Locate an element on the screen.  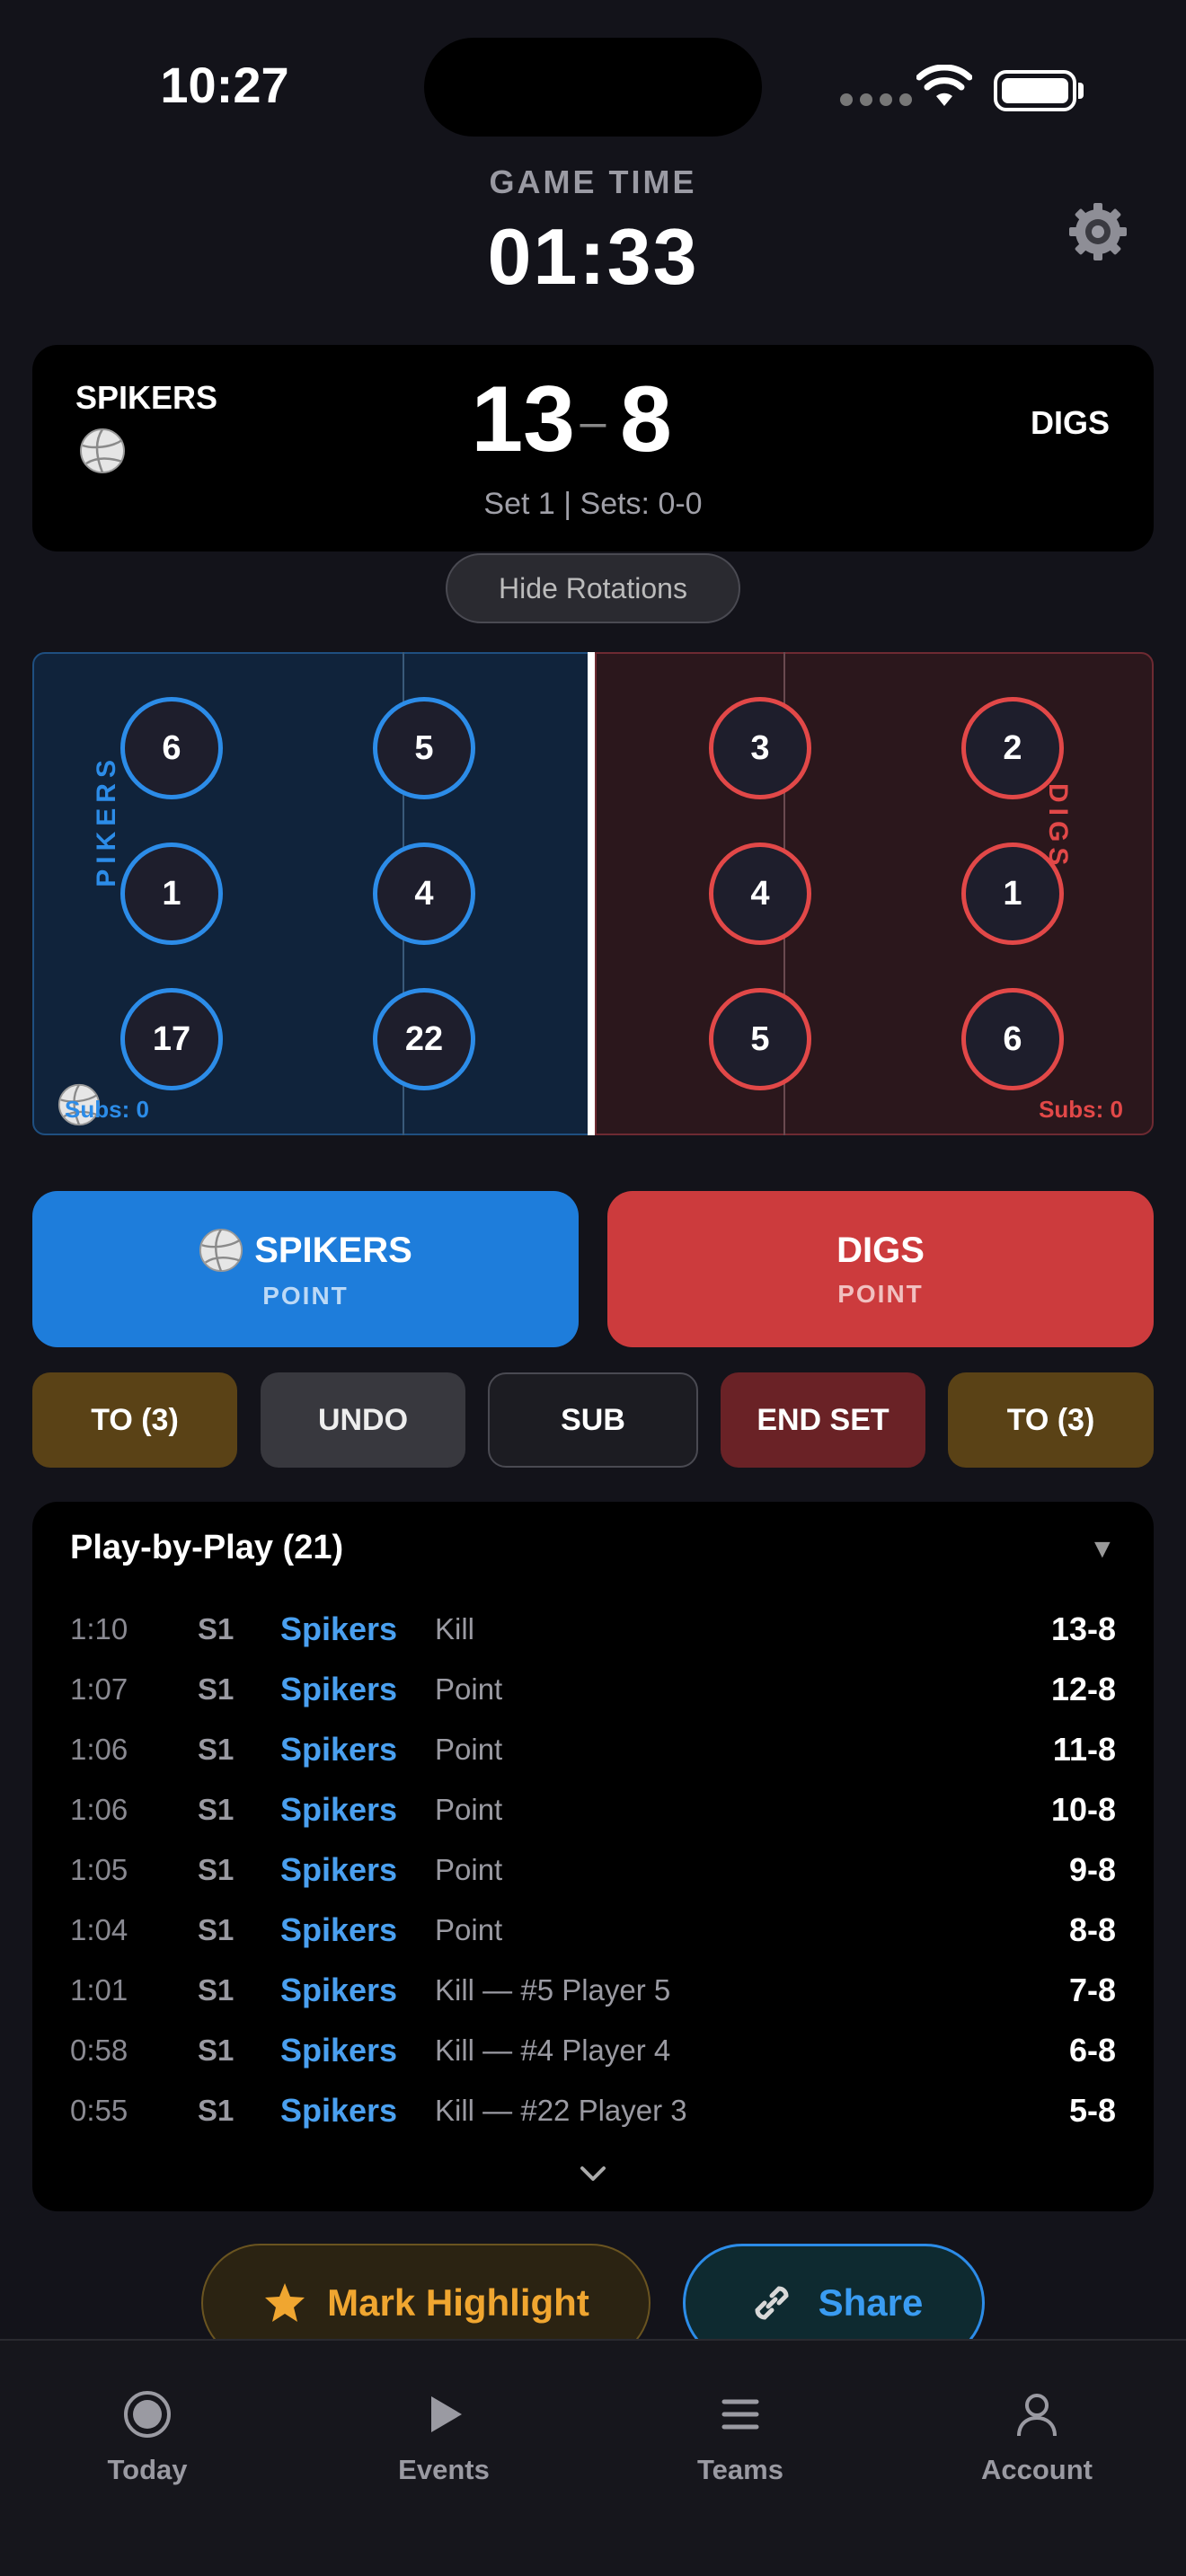
play-row: 1:07 S1 Spikers Point 12-8 is located at coordinates (593, 1689).